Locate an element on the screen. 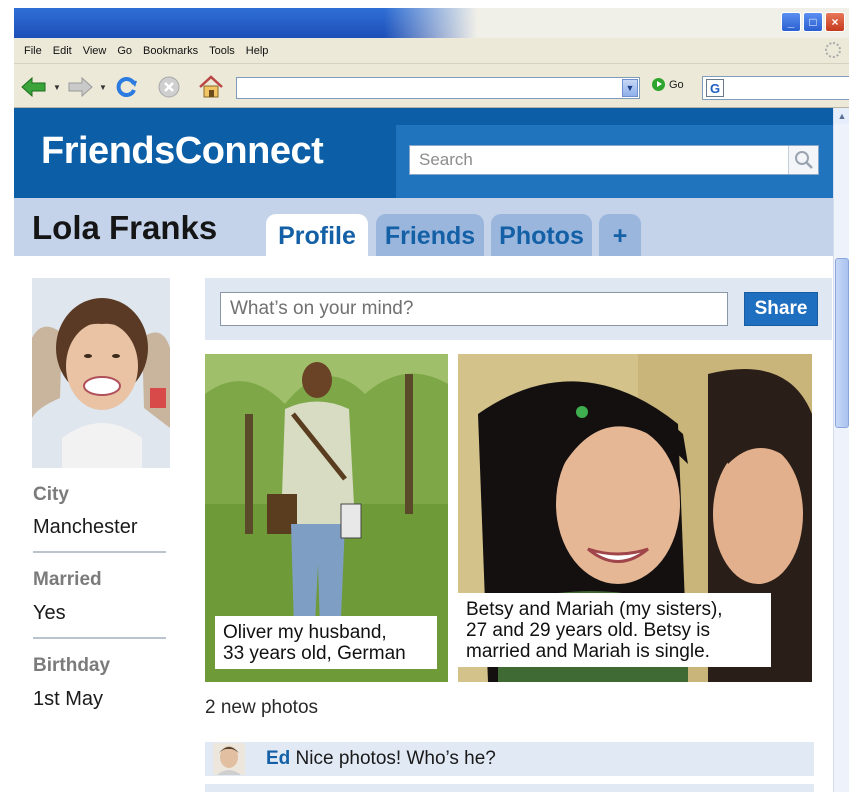  menu-file: File is located at coordinates (33, 51).